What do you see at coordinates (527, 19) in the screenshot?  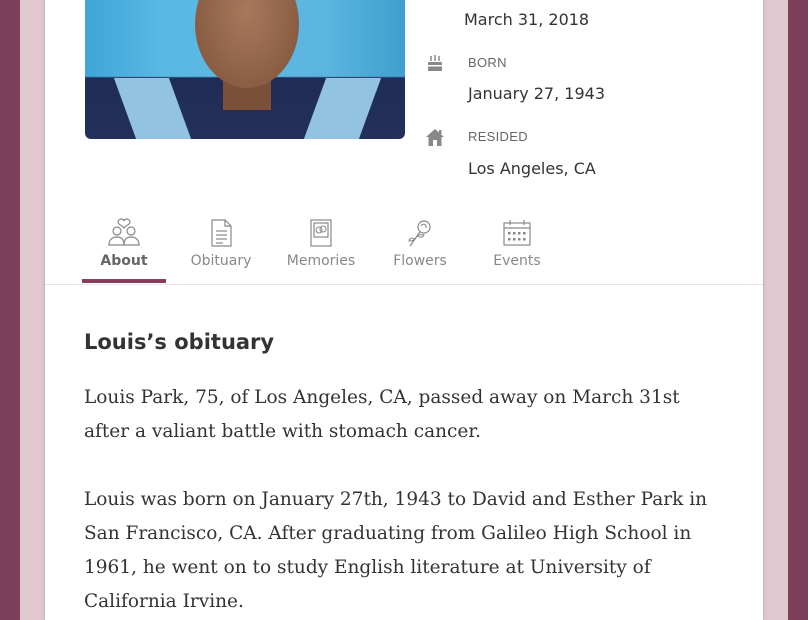 I see `passed-date: March 31, 2018` at bounding box center [527, 19].